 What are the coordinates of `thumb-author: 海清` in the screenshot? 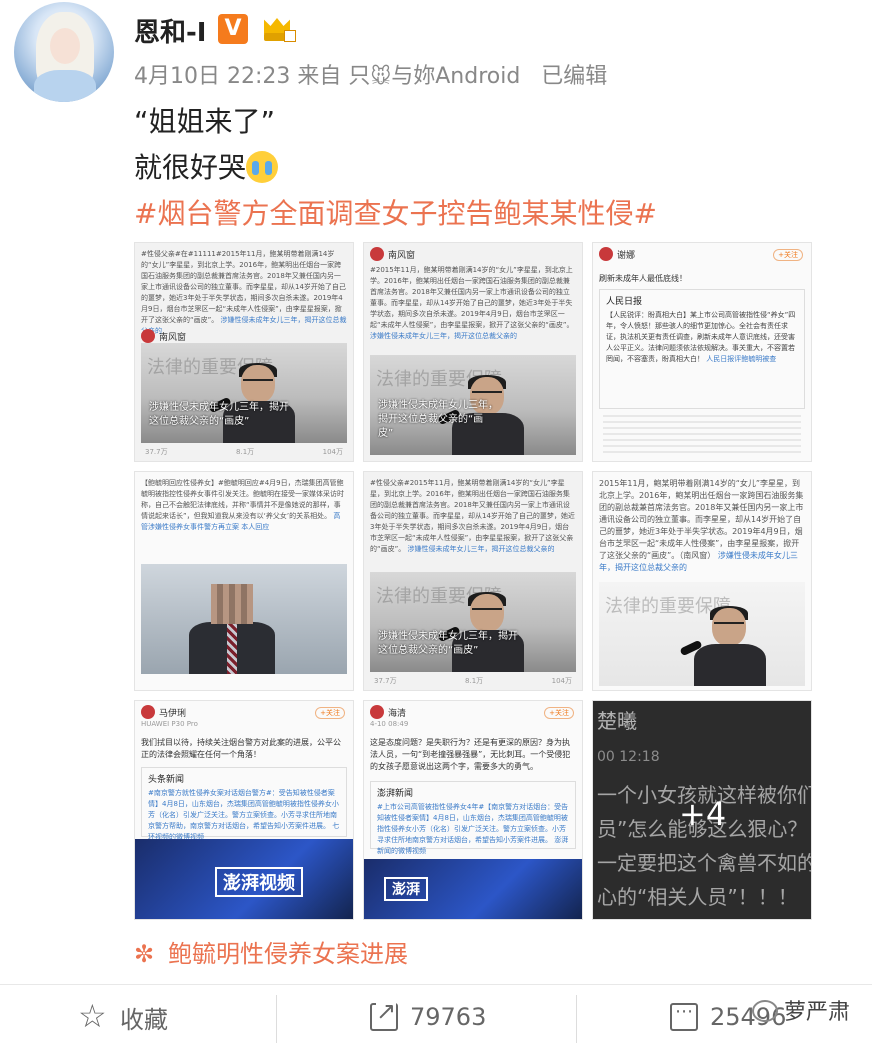 It's located at (388, 712).